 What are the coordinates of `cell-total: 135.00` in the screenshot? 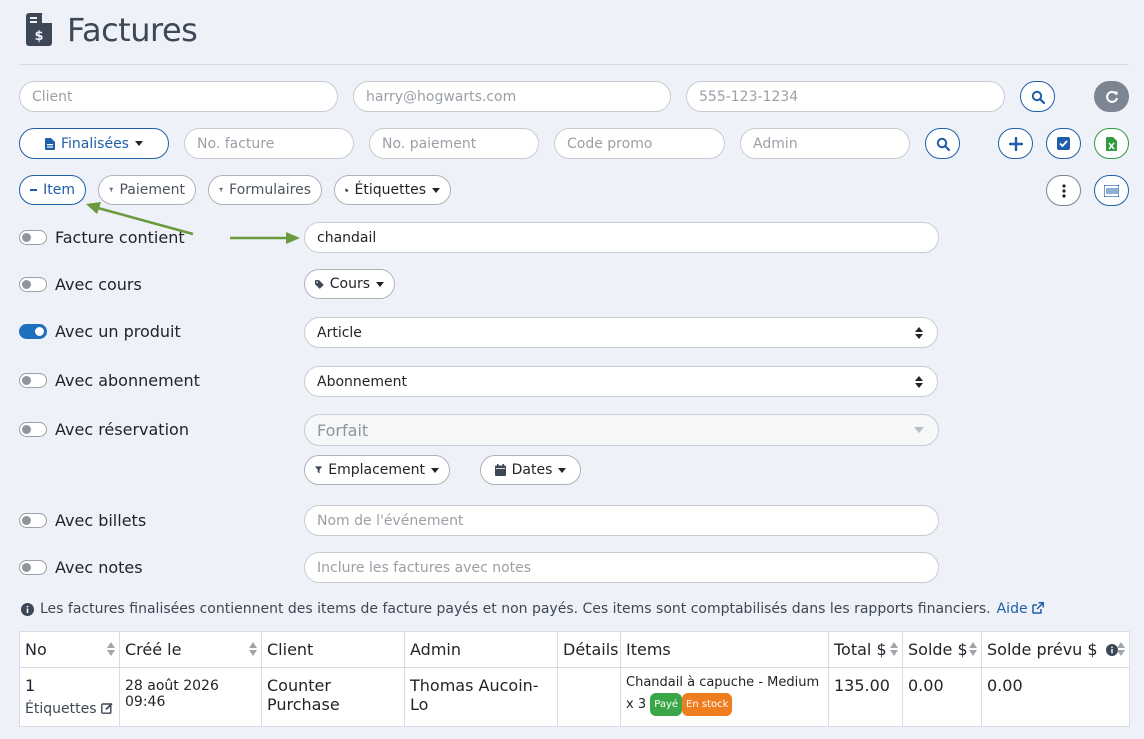 It's located at (865, 697).